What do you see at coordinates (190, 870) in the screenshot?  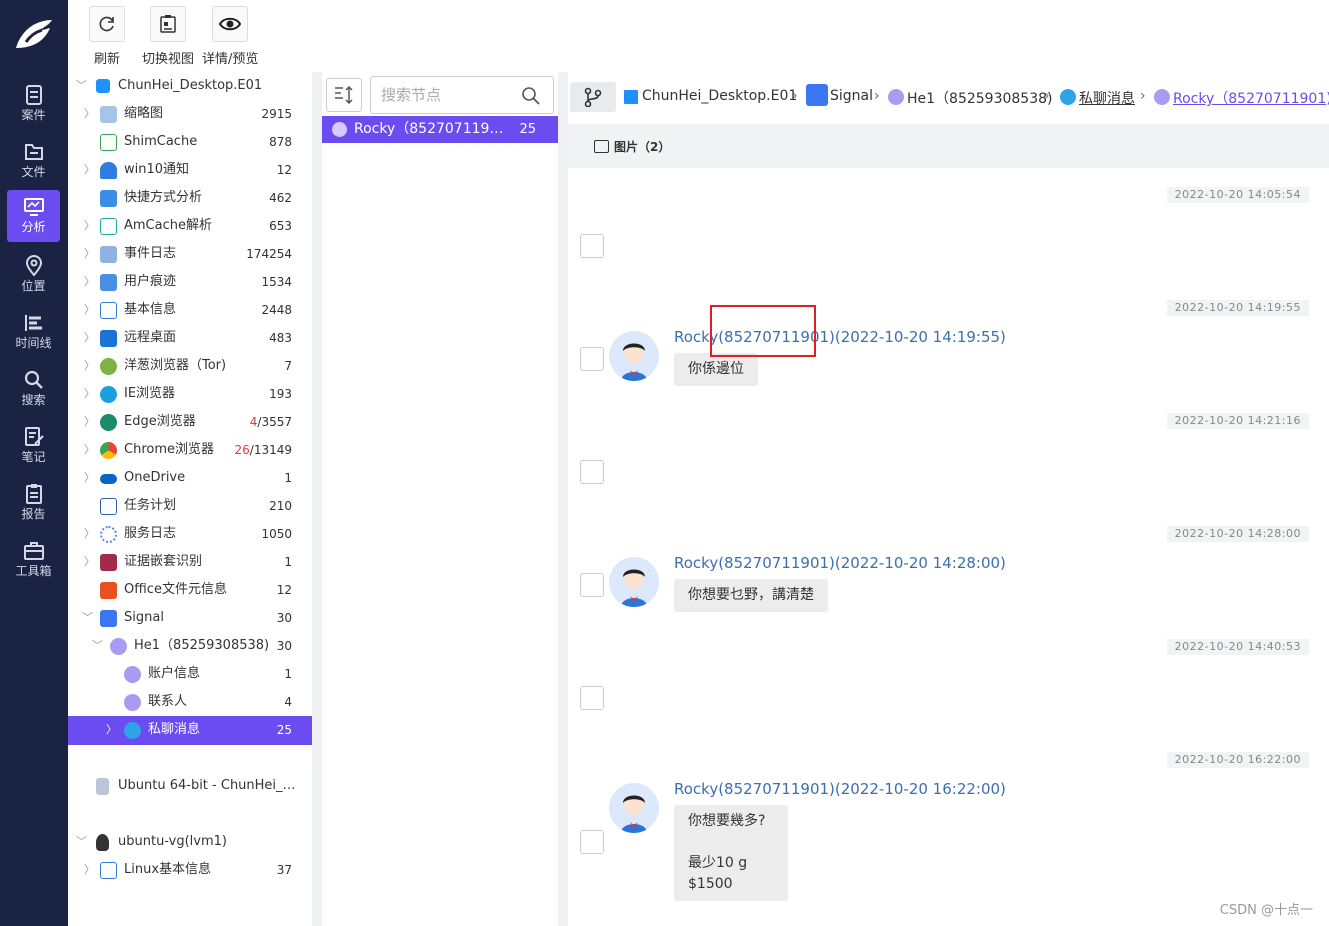 I see `tree-item-linux-info: 〉 Linux基本信息 37` at bounding box center [190, 870].